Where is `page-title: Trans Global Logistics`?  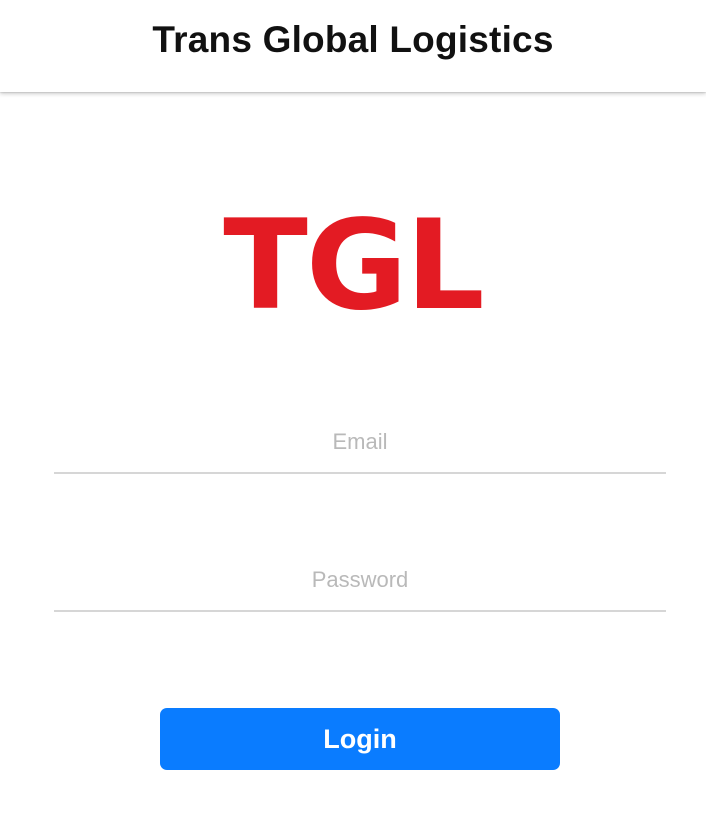 page-title: Trans Global Logistics is located at coordinates (353, 39).